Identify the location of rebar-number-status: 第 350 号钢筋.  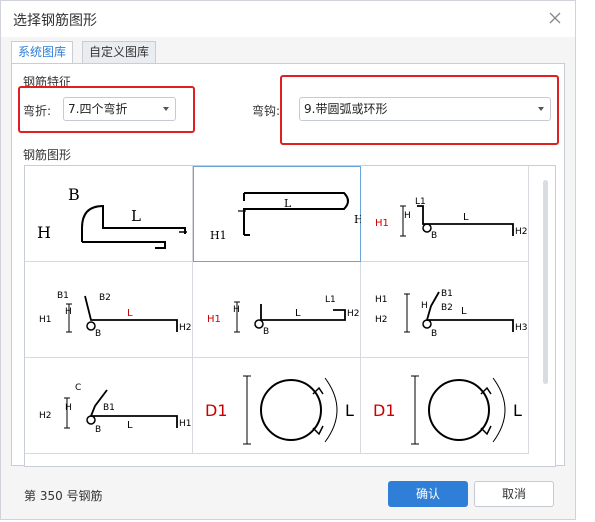
(63, 496).